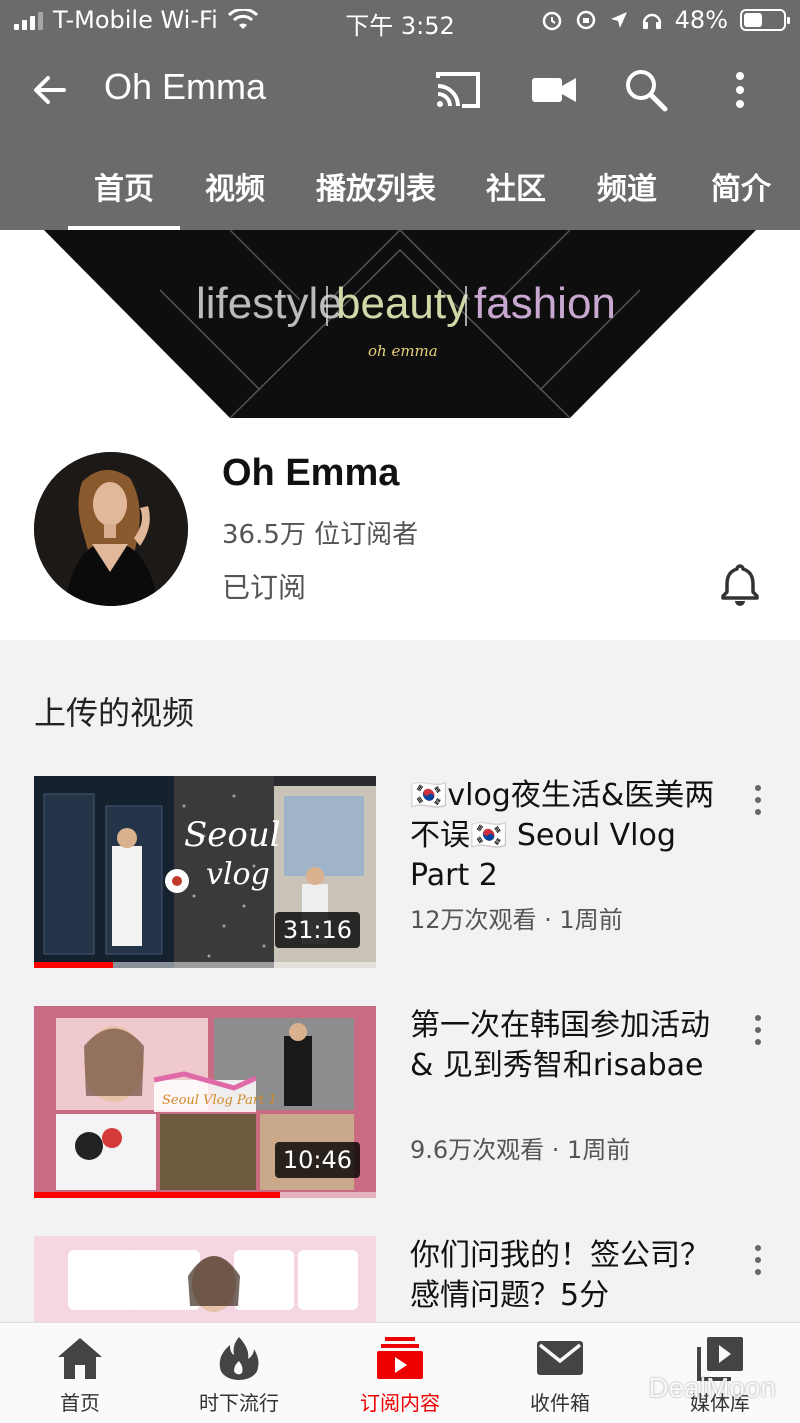 This screenshot has width=800, height=1423. Describe the element at coordinates (269, 303) in the screenshot. I see `banner-word-lifestyle: lifestyle` at that location.